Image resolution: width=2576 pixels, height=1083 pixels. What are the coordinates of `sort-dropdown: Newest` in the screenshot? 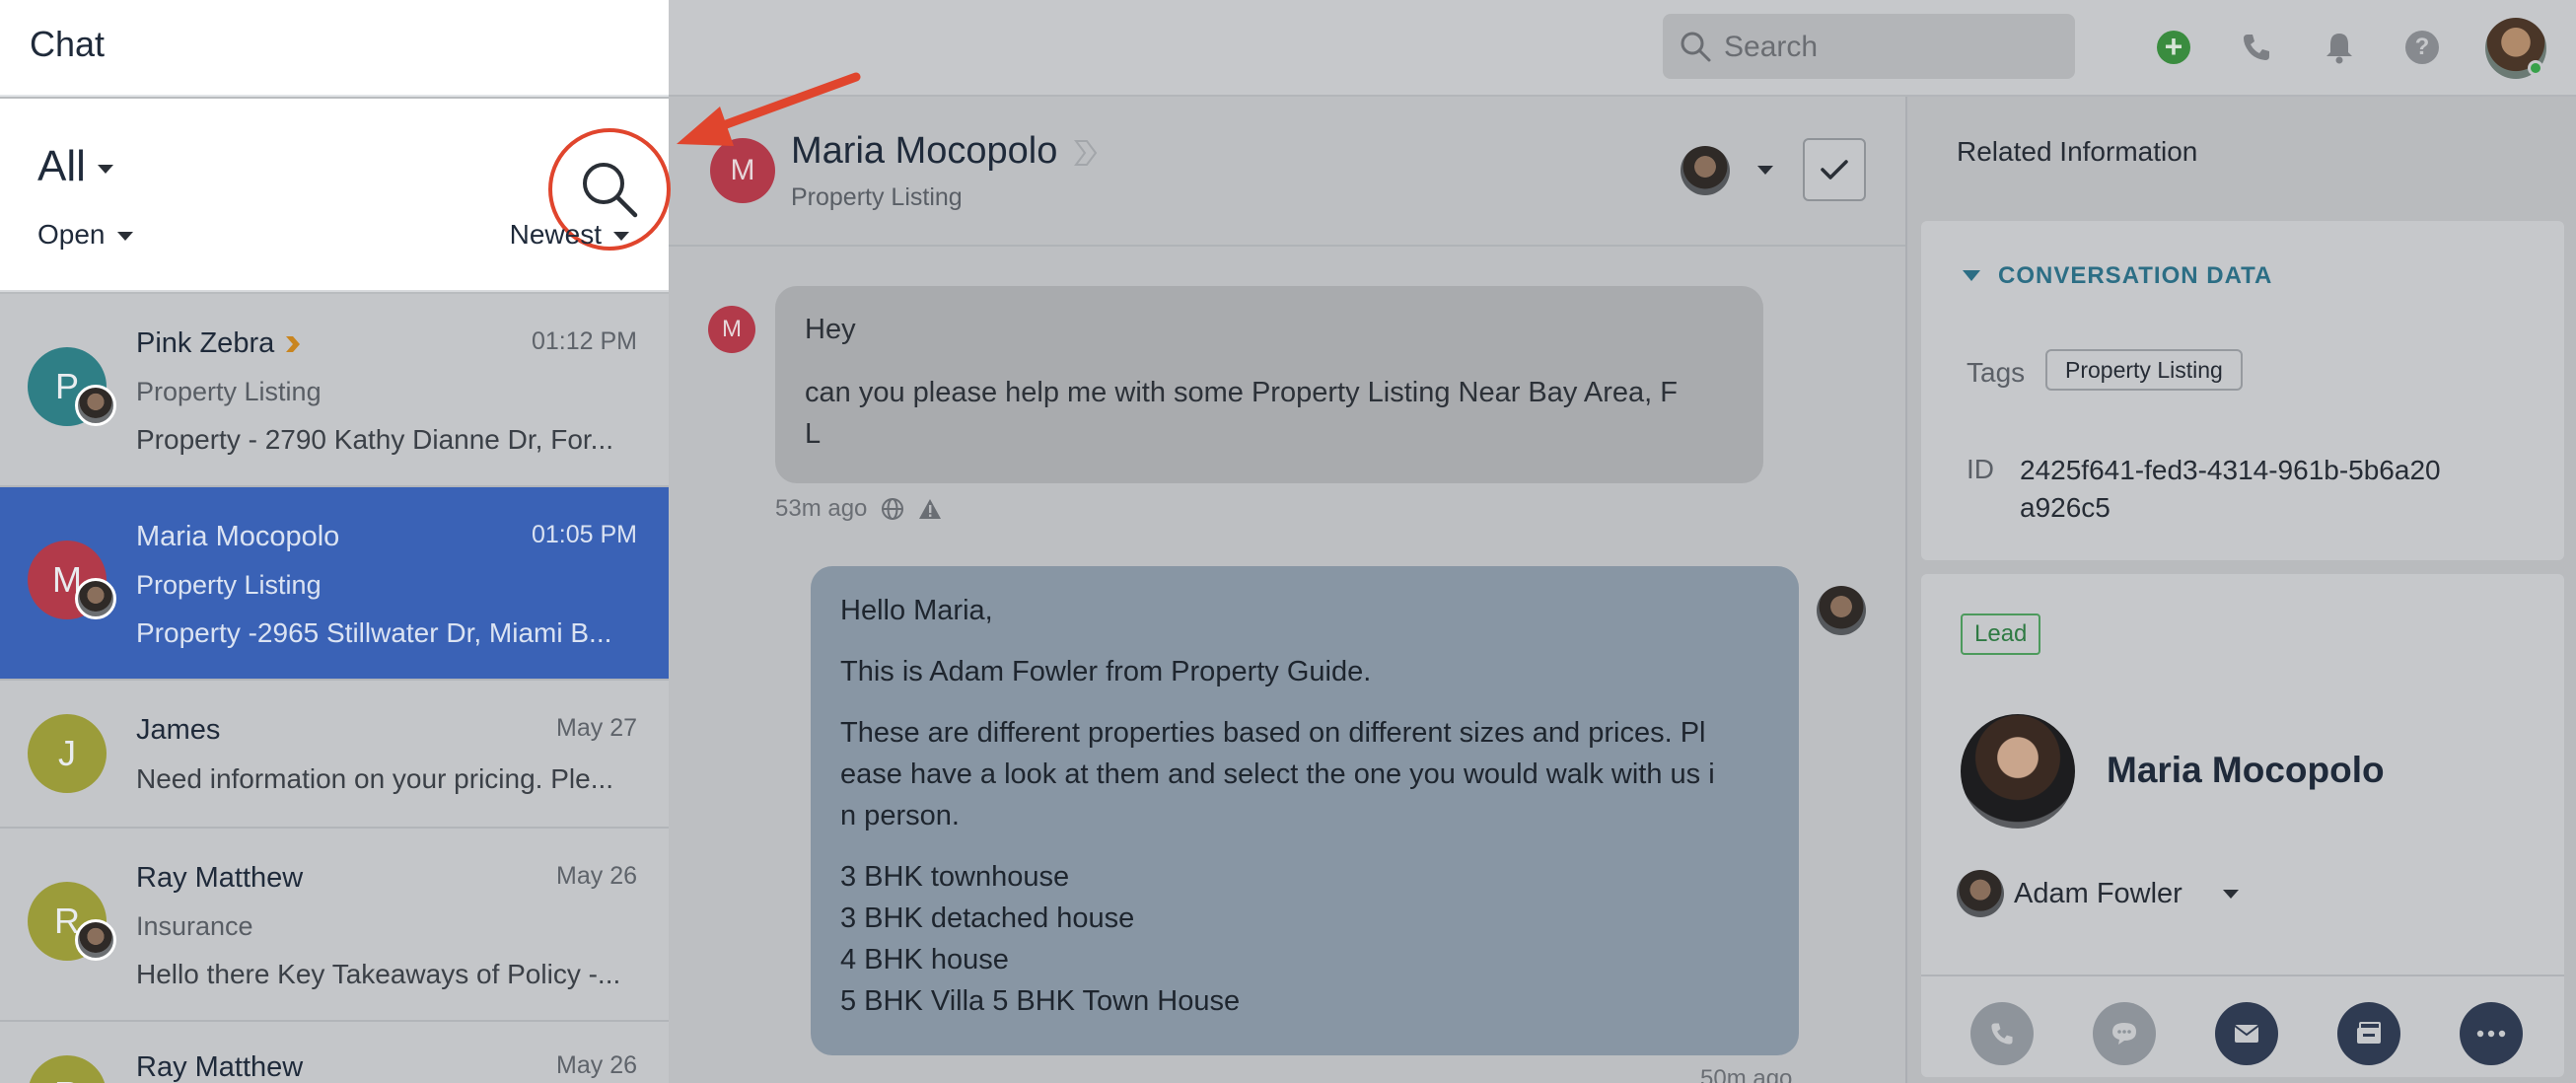 It's located at (569, 235).